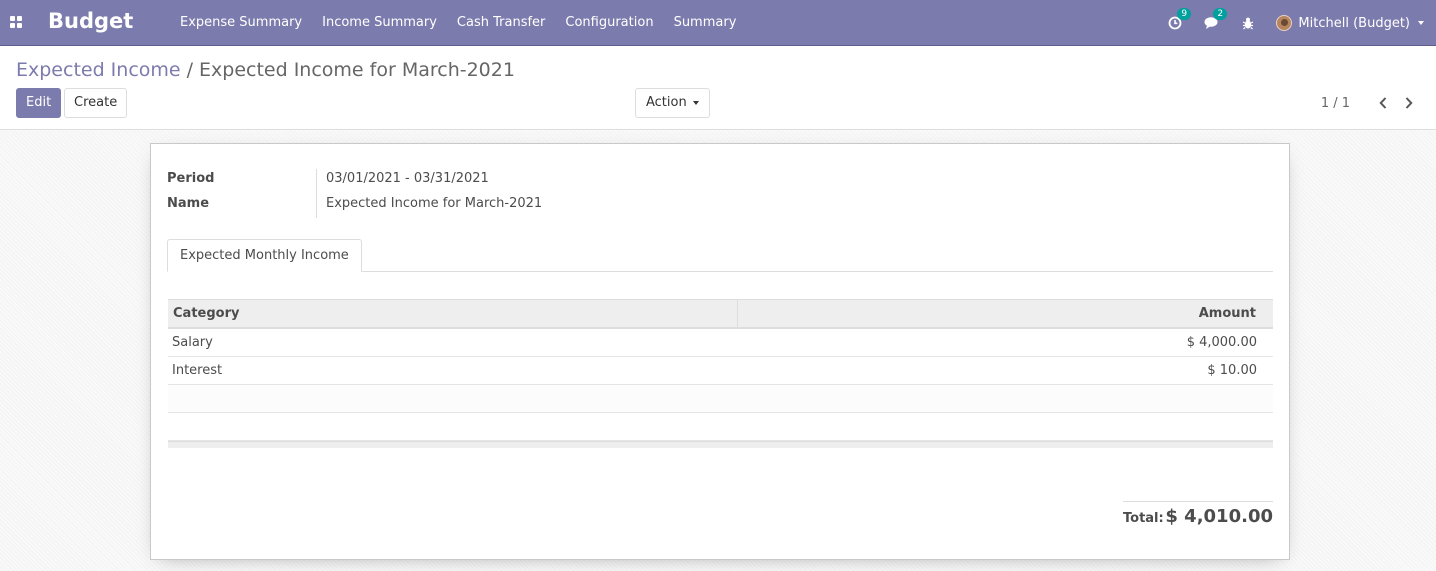  I want to click on breadcrumb-parent: Expected Income, so click(98, 70).